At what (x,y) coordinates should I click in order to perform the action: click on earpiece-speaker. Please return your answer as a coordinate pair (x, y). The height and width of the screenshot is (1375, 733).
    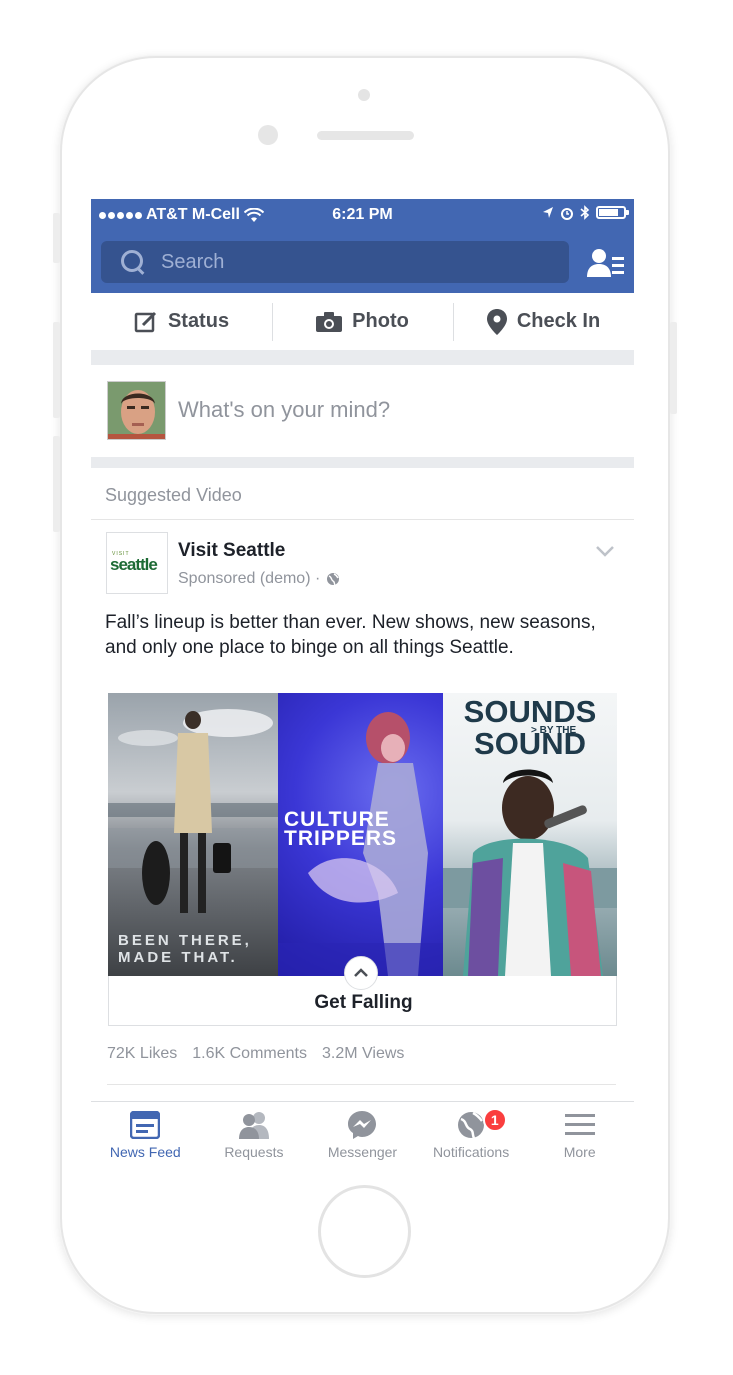
    Looking at the image, I should click on (365, 135).